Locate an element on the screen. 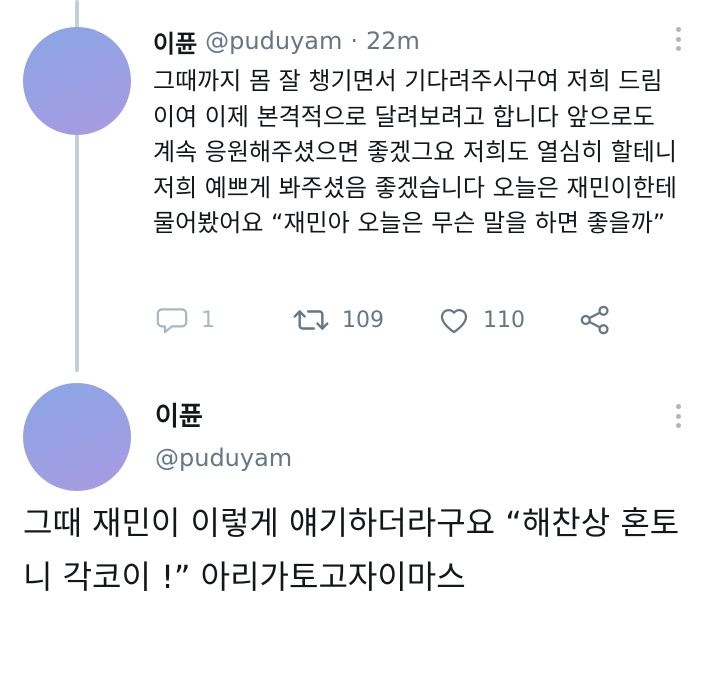 The height and width of the screenshot is (675, 715). share-button is located at coordinates (595, 320).